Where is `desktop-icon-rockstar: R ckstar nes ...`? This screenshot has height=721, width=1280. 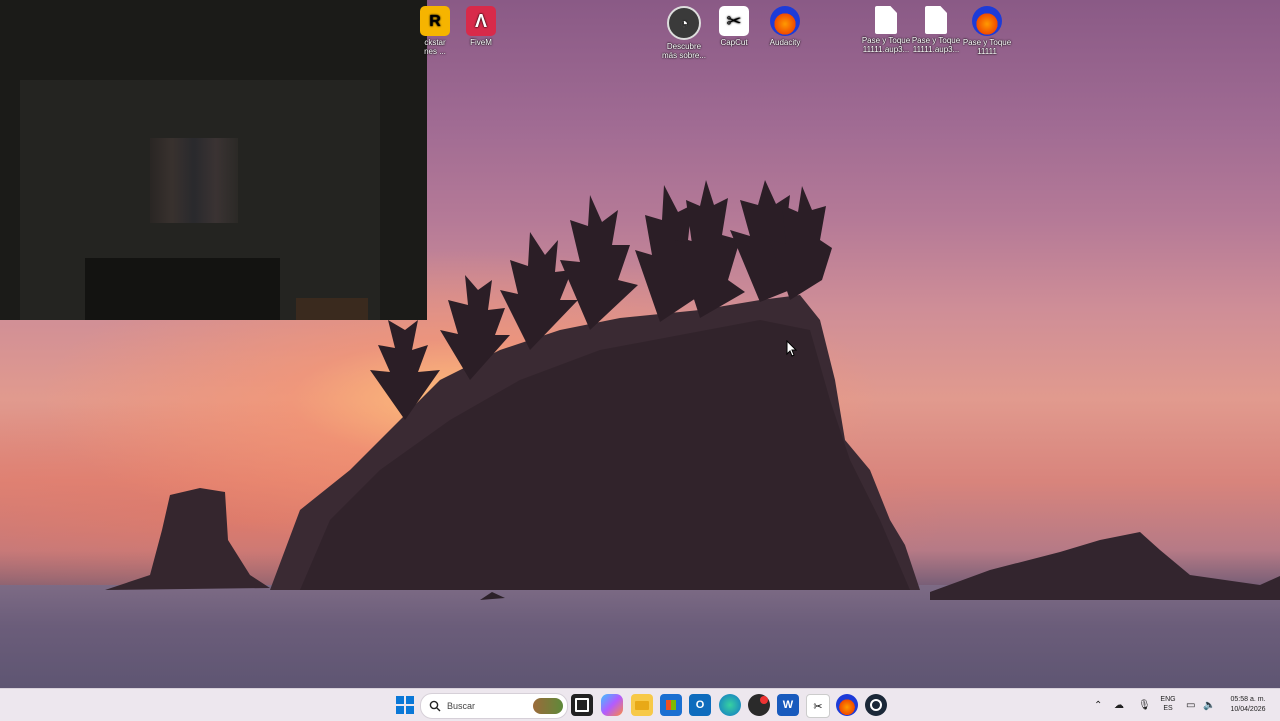 desktop-icon-rockstar: R ckstar nes ... is located at coordinates (435, 28).